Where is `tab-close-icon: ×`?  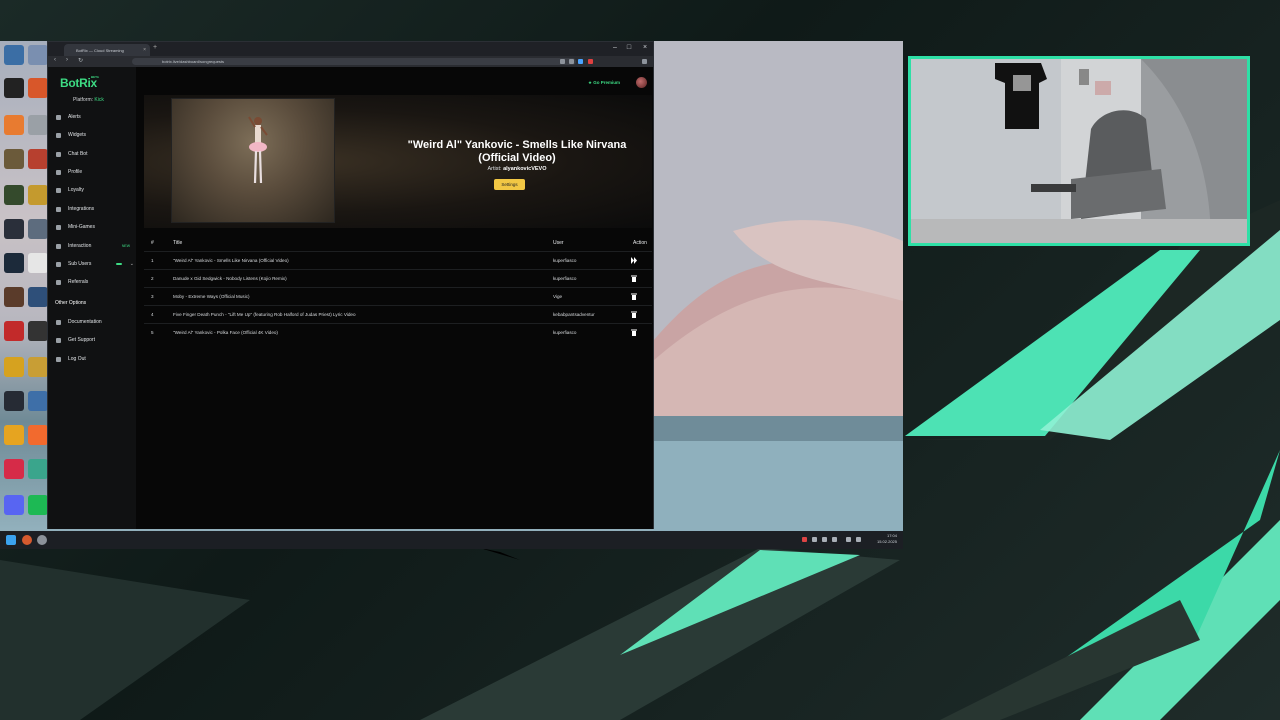 tab-close-icon: × is located at coordinates (144, 50).